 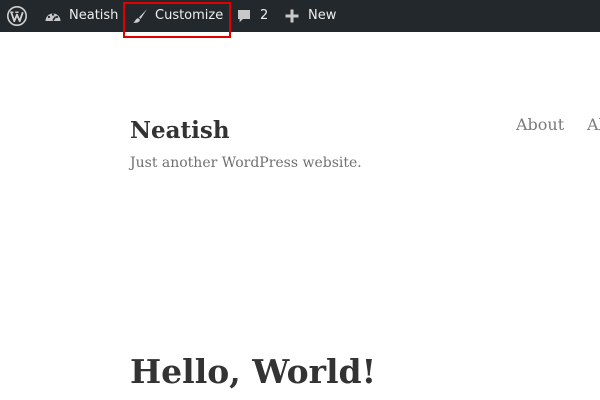 What do you see at coordinates (264, 15) in the screenshot?
I see `comments-count: 2` at bounding box center [264, 15].